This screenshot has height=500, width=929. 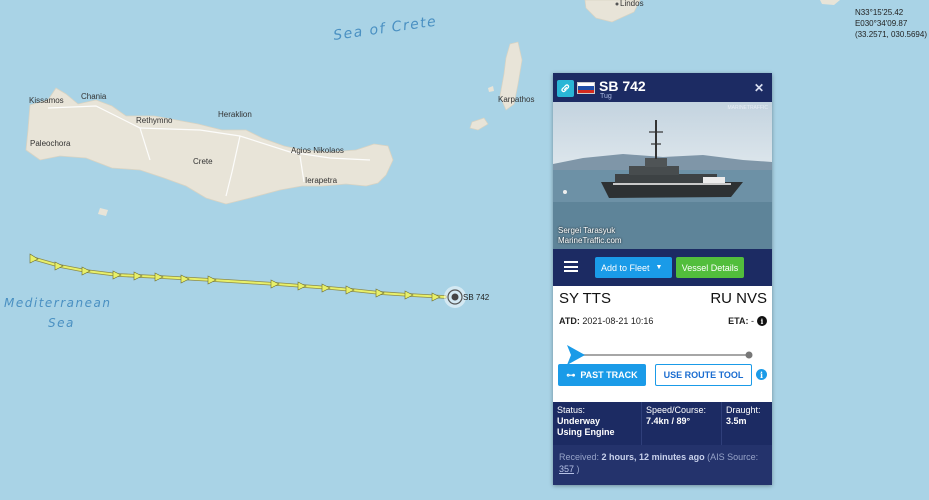 I want to click on arrival-port: RU NVS, so click(x=738, y=298).